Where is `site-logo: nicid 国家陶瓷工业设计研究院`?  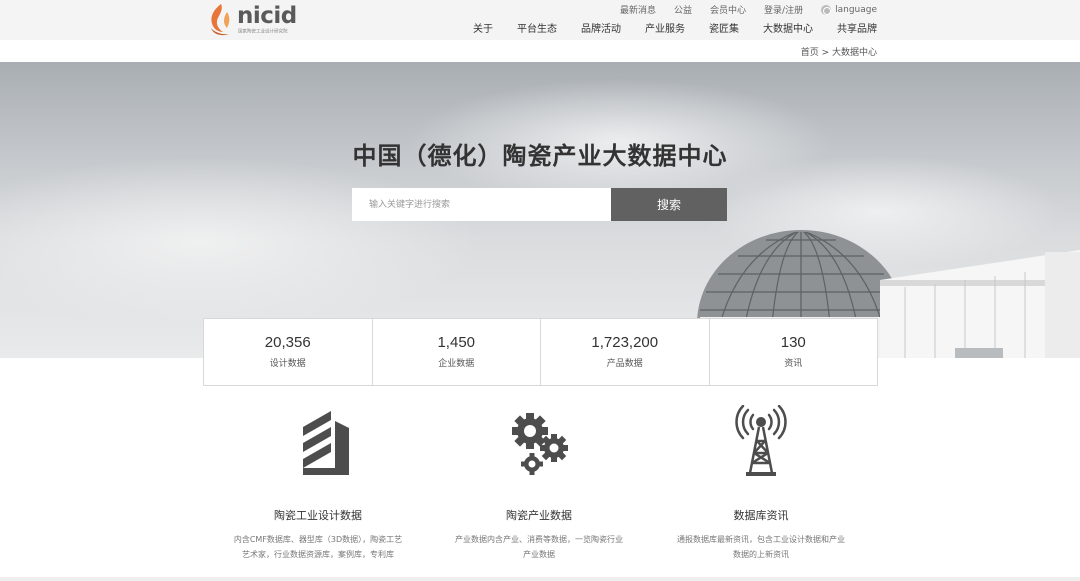
site-logo: nicid 国家陶瓷工业设计研究院 is located at coordinates (253, 20).